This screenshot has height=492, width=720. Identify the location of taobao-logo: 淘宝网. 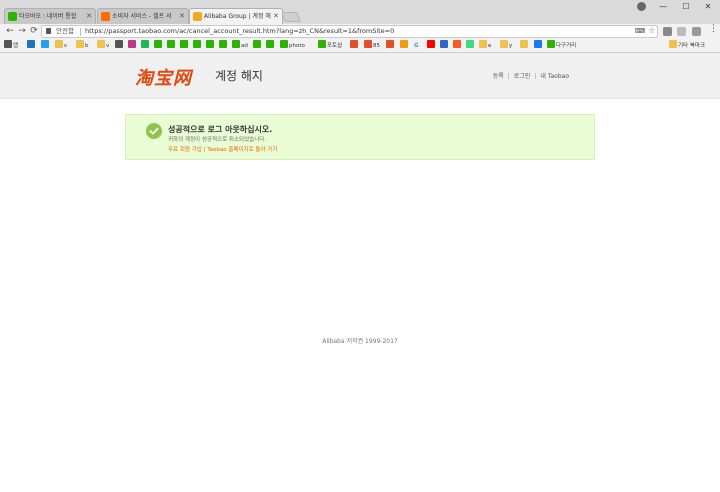
(163, 77).